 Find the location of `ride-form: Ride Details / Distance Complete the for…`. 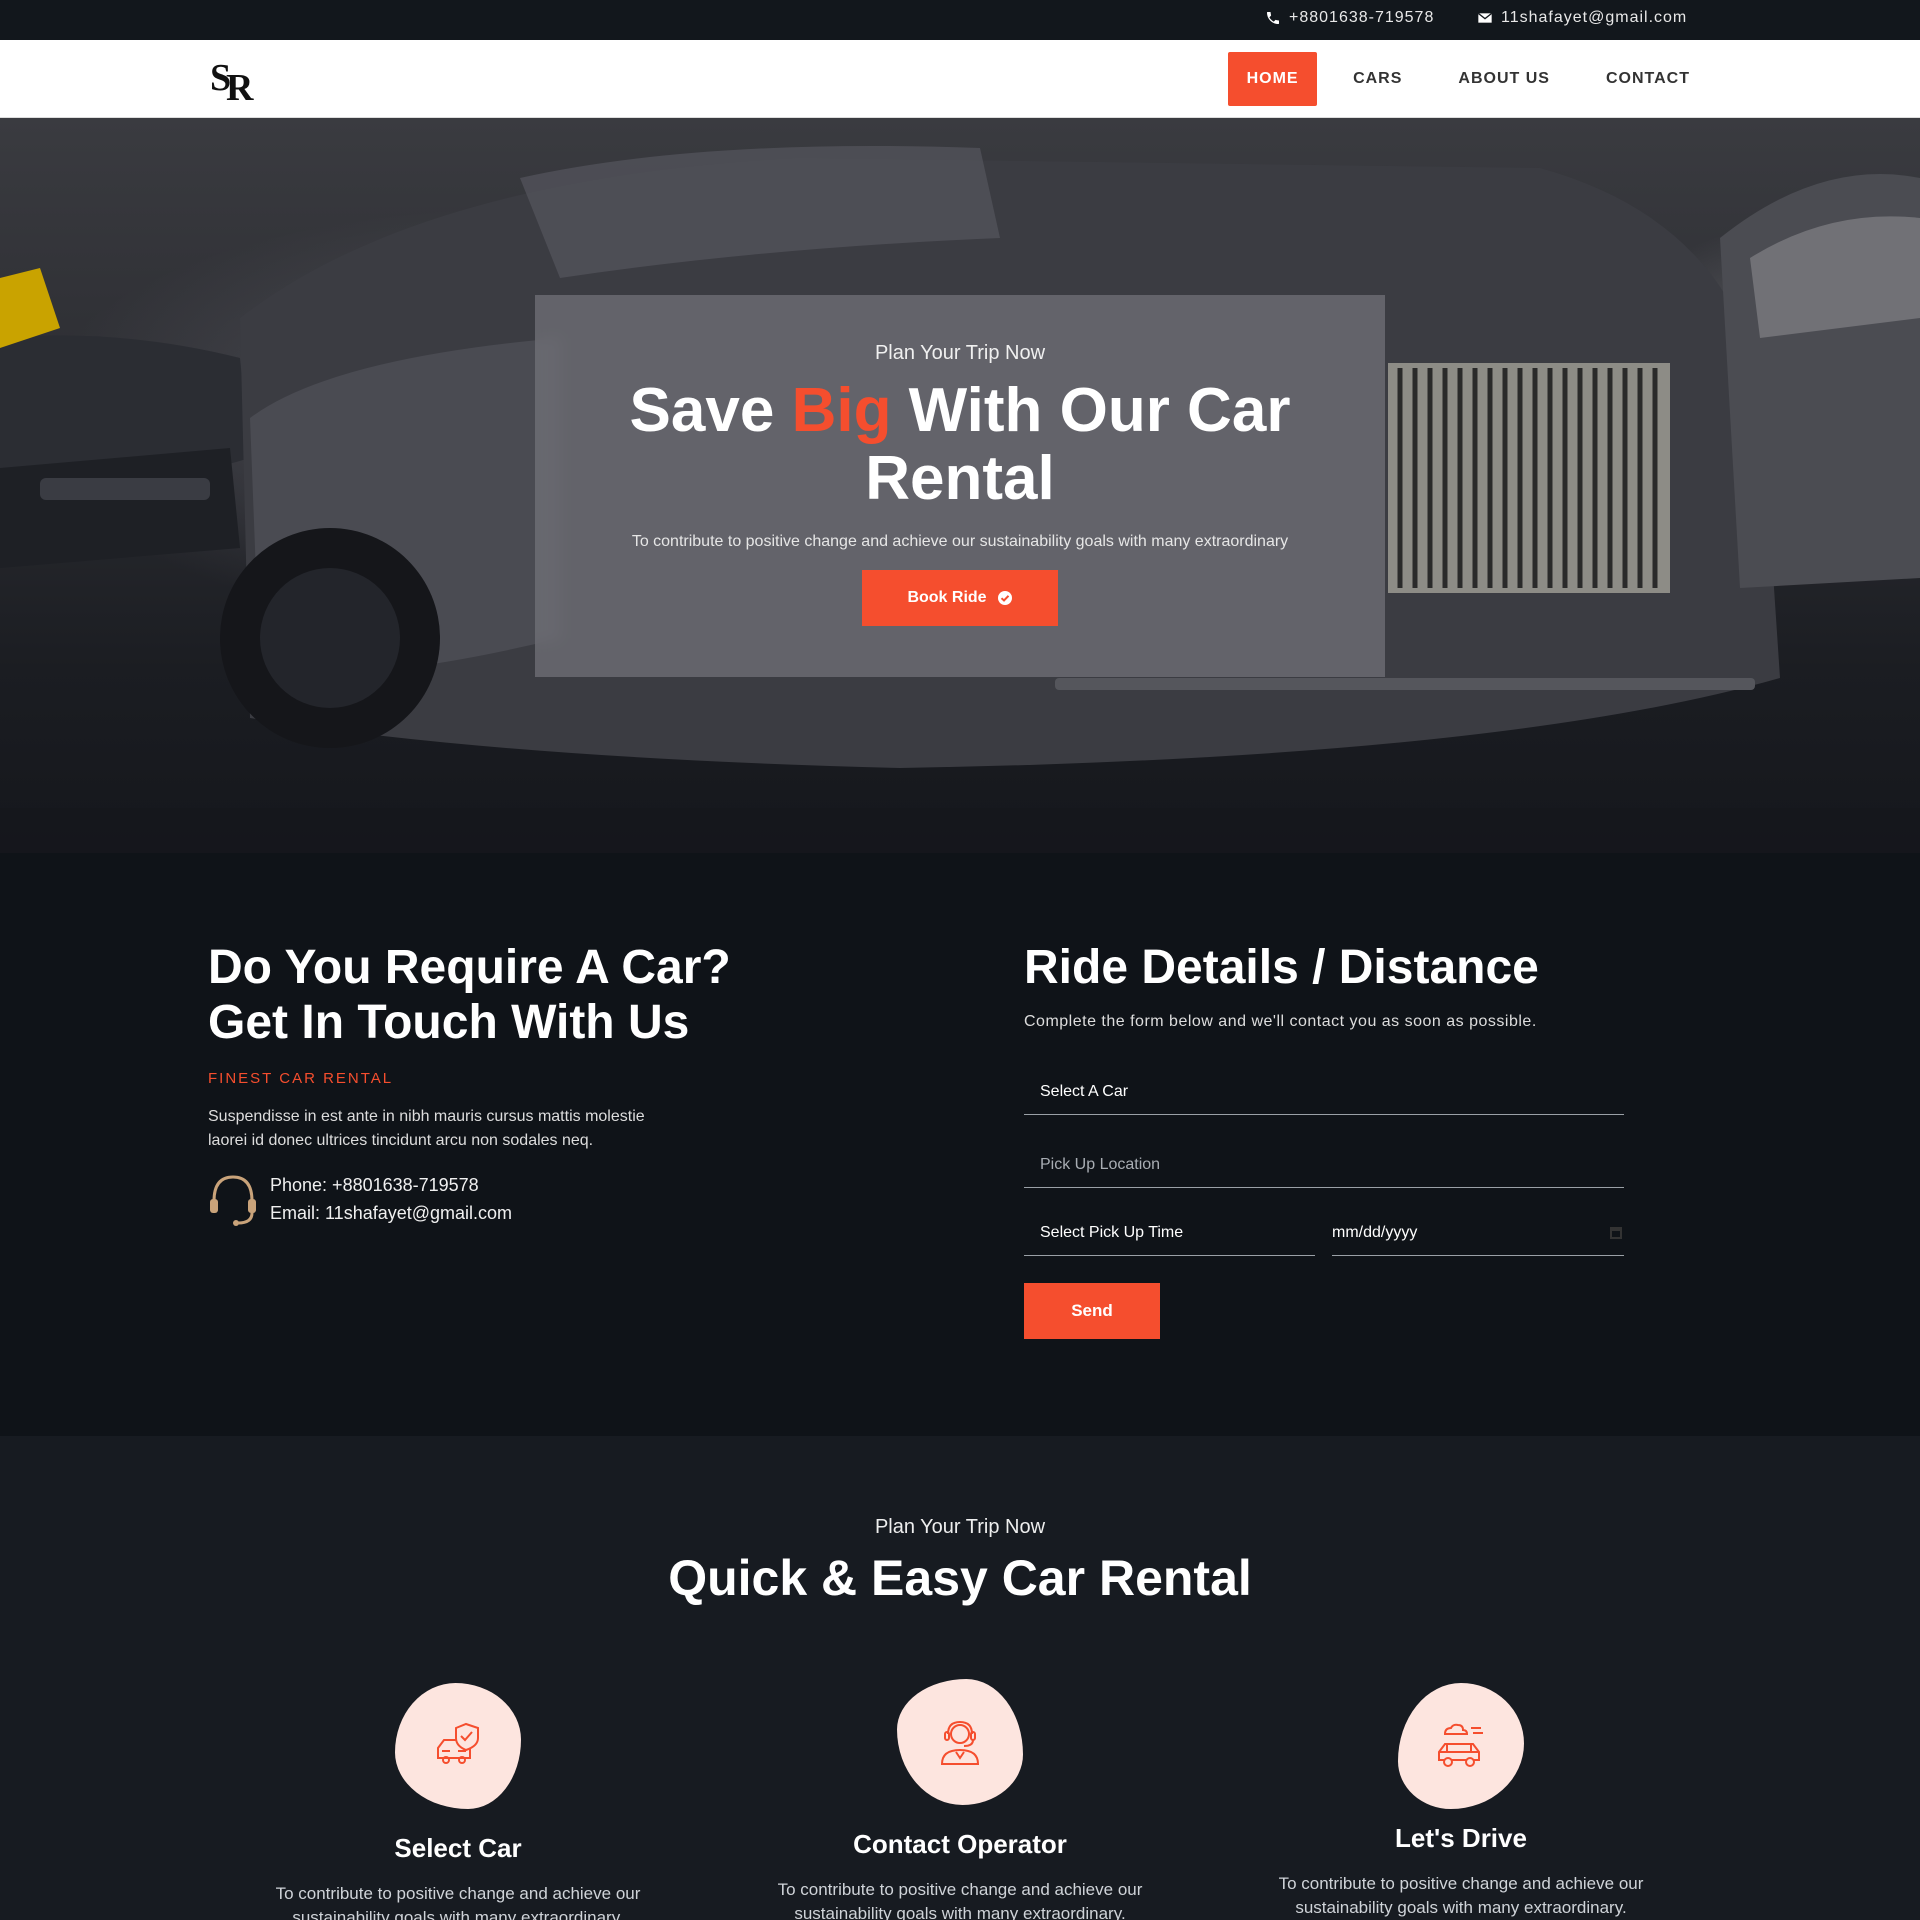

ride-form: Ride Details / Distance Complete the for… is located at coordinates (1324, 1139).